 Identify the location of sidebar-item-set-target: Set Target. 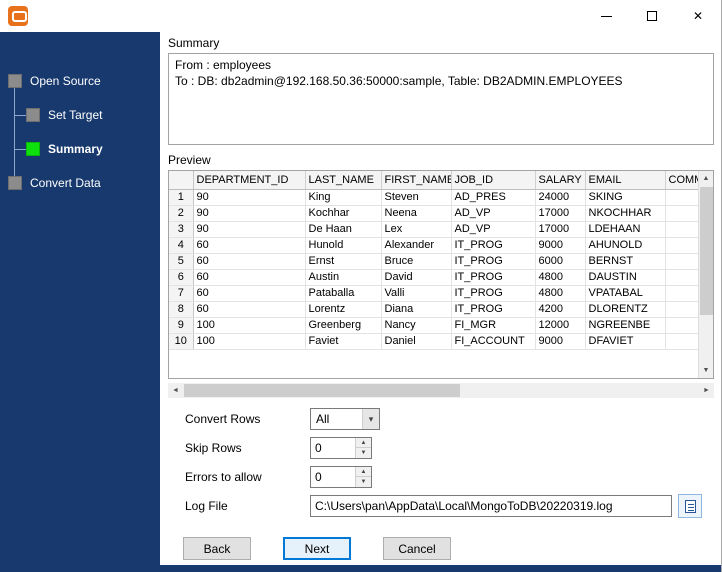
(64, 115).